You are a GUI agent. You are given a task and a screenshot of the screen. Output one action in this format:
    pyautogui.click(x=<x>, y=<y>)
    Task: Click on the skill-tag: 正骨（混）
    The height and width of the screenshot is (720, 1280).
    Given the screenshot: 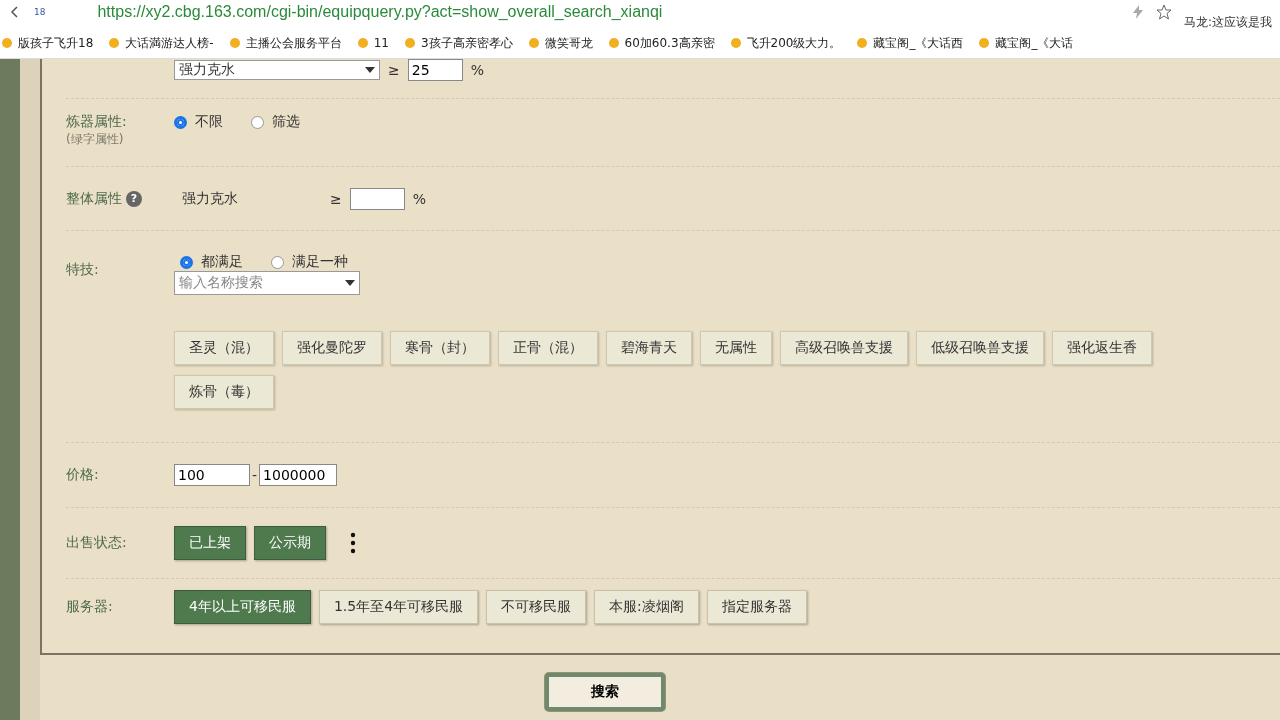 What is the action you would take?
    pyautogui.click(x=548, y=348)
    